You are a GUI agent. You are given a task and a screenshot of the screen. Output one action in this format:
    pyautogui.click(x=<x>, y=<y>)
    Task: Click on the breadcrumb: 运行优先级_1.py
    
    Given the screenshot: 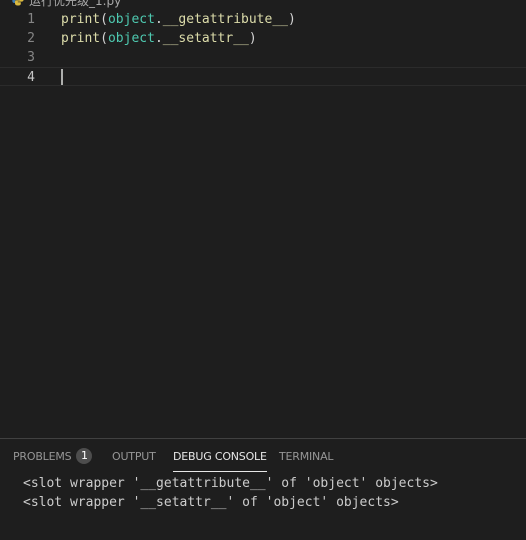 What is the action you would take?
    pyautogui.click(x=66, y=4)
    